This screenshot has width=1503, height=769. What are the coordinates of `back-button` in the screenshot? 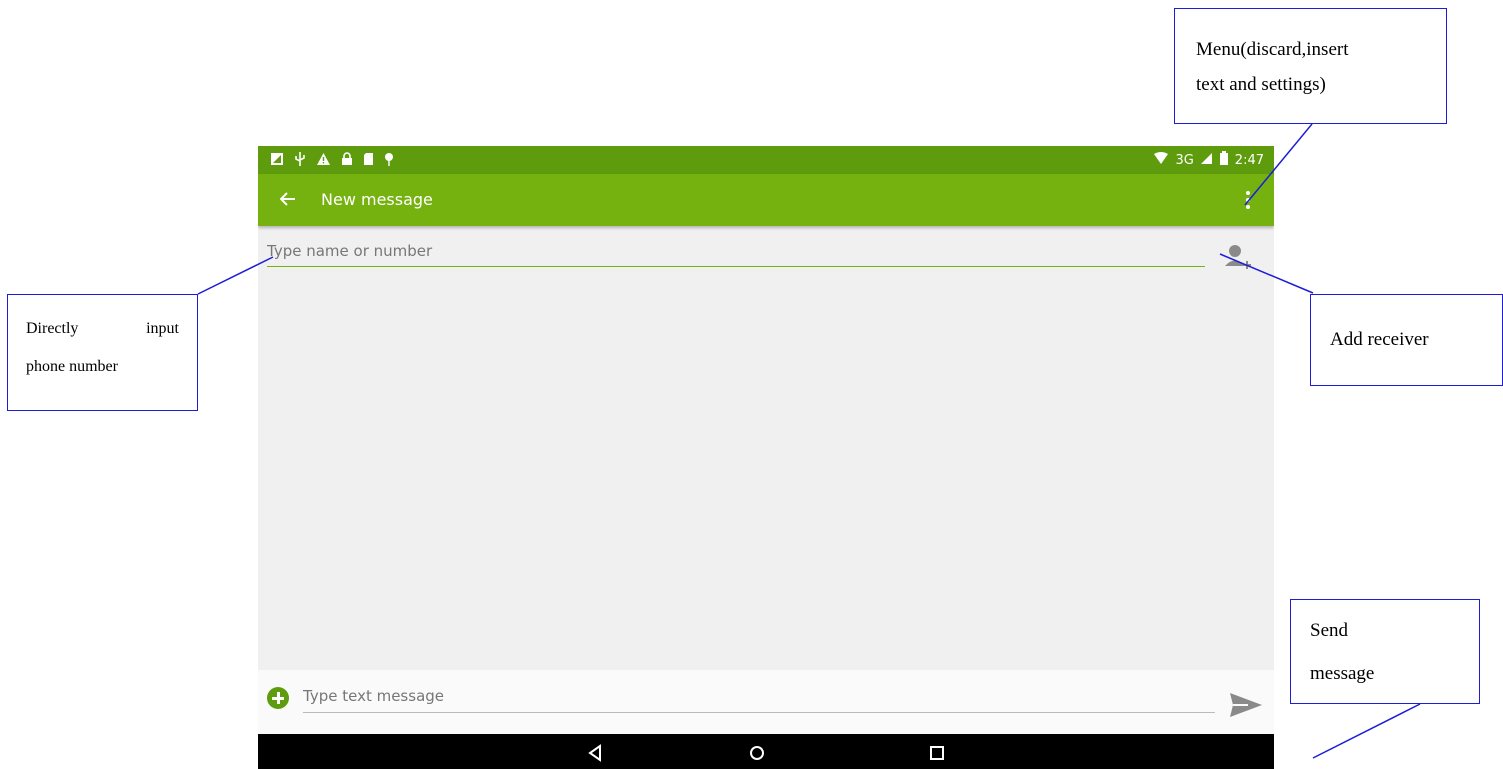 It's located at (288, 200).